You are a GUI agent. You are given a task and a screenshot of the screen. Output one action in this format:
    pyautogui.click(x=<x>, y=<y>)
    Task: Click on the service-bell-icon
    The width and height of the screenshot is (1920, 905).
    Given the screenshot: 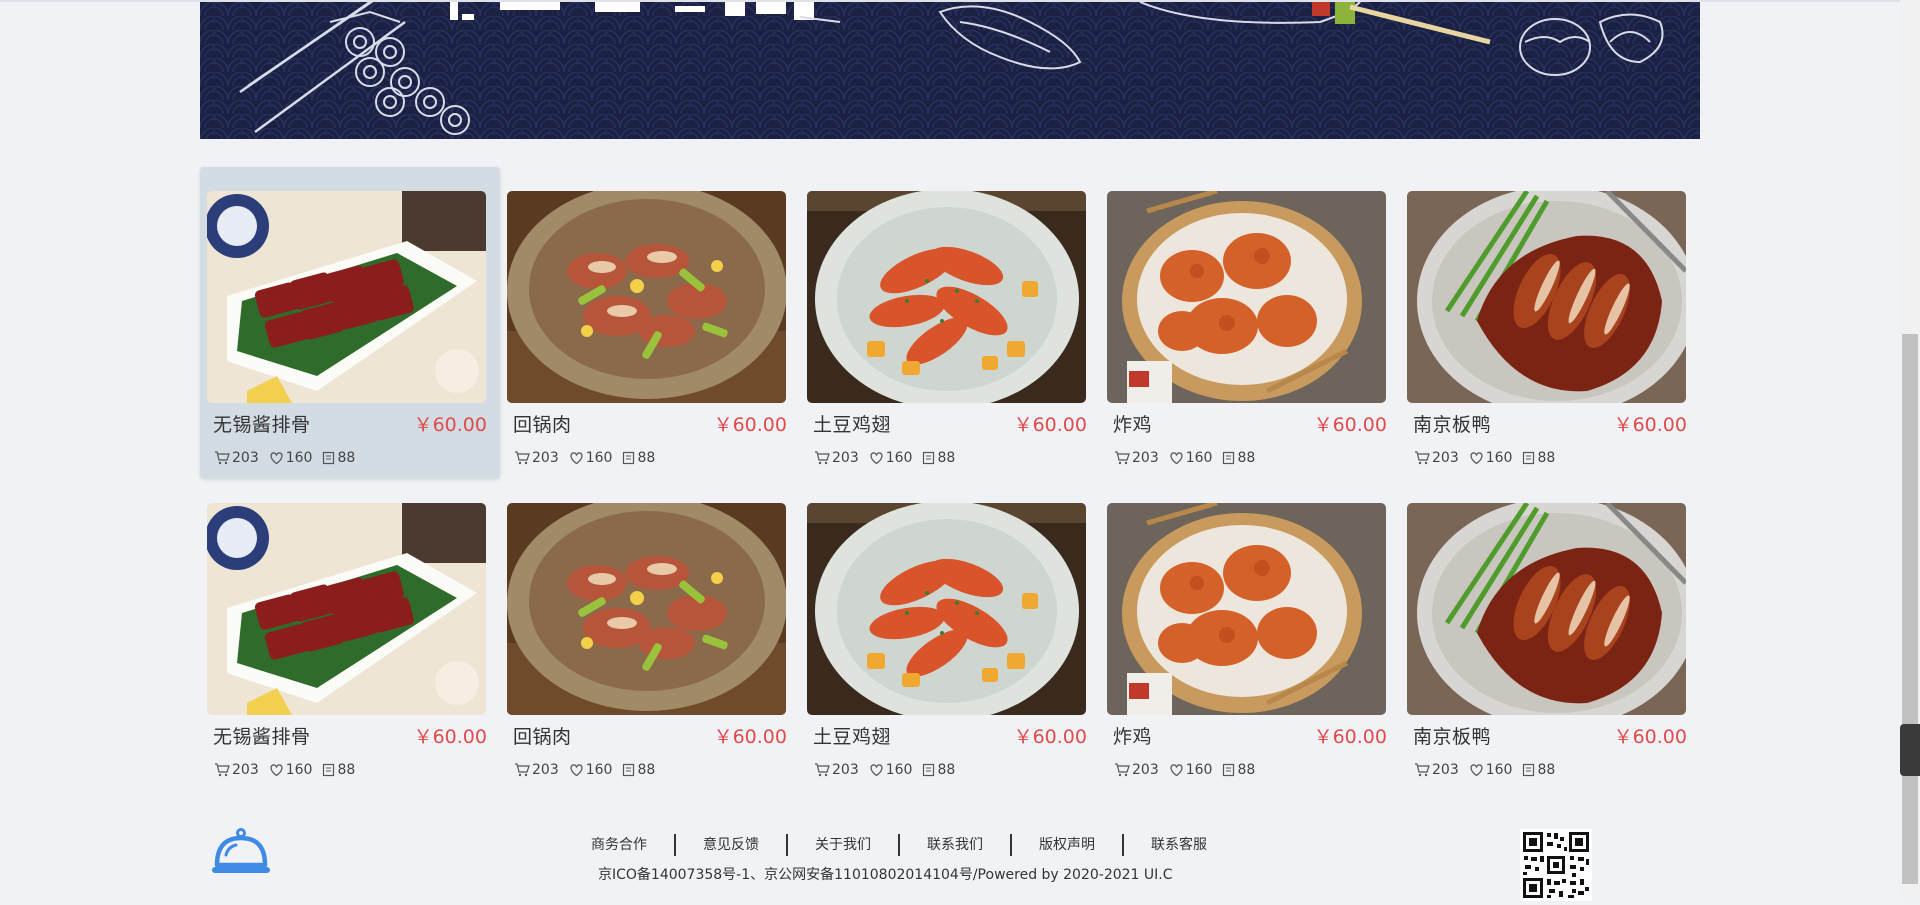 What is the action you would take?
    pyautogui.click(x=241, y=850)
    